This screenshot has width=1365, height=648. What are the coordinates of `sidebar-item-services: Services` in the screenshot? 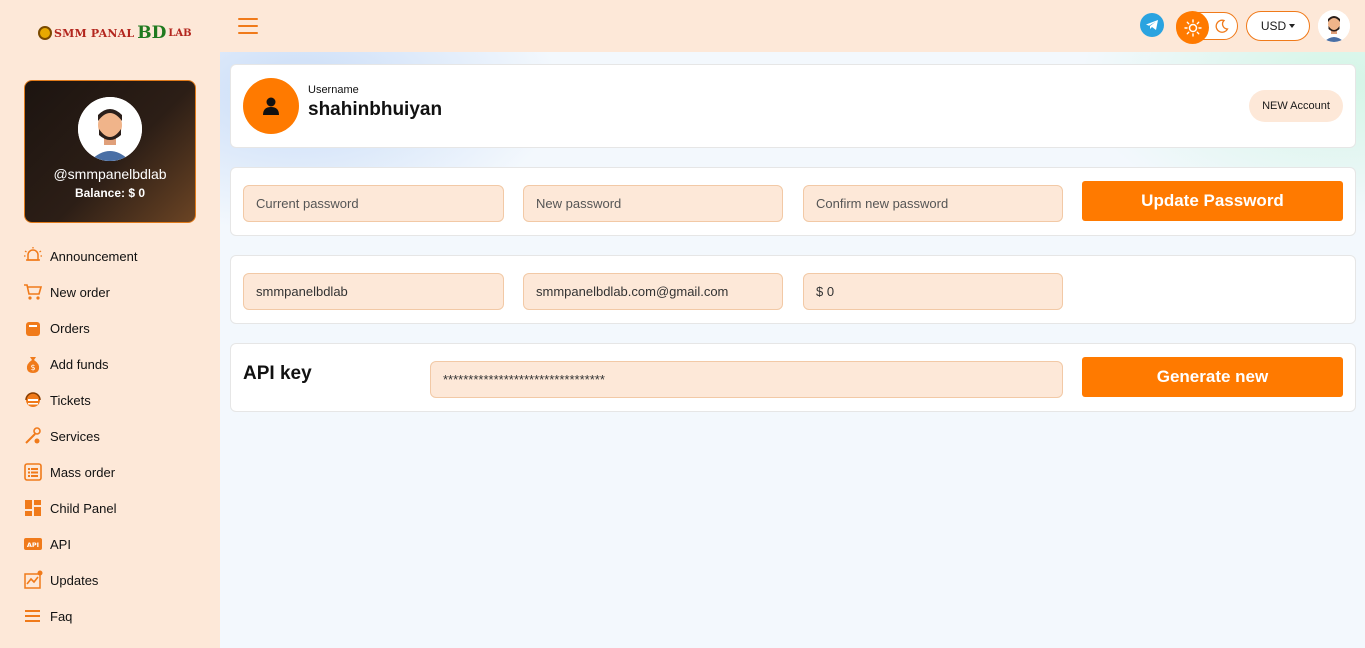 It's located at (117, 436).